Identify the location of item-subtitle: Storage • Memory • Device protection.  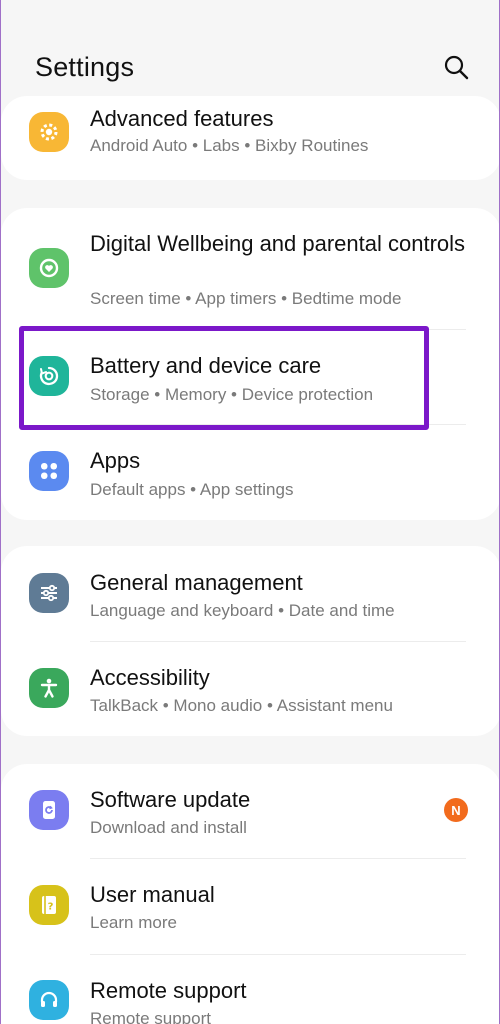
(232, 394).